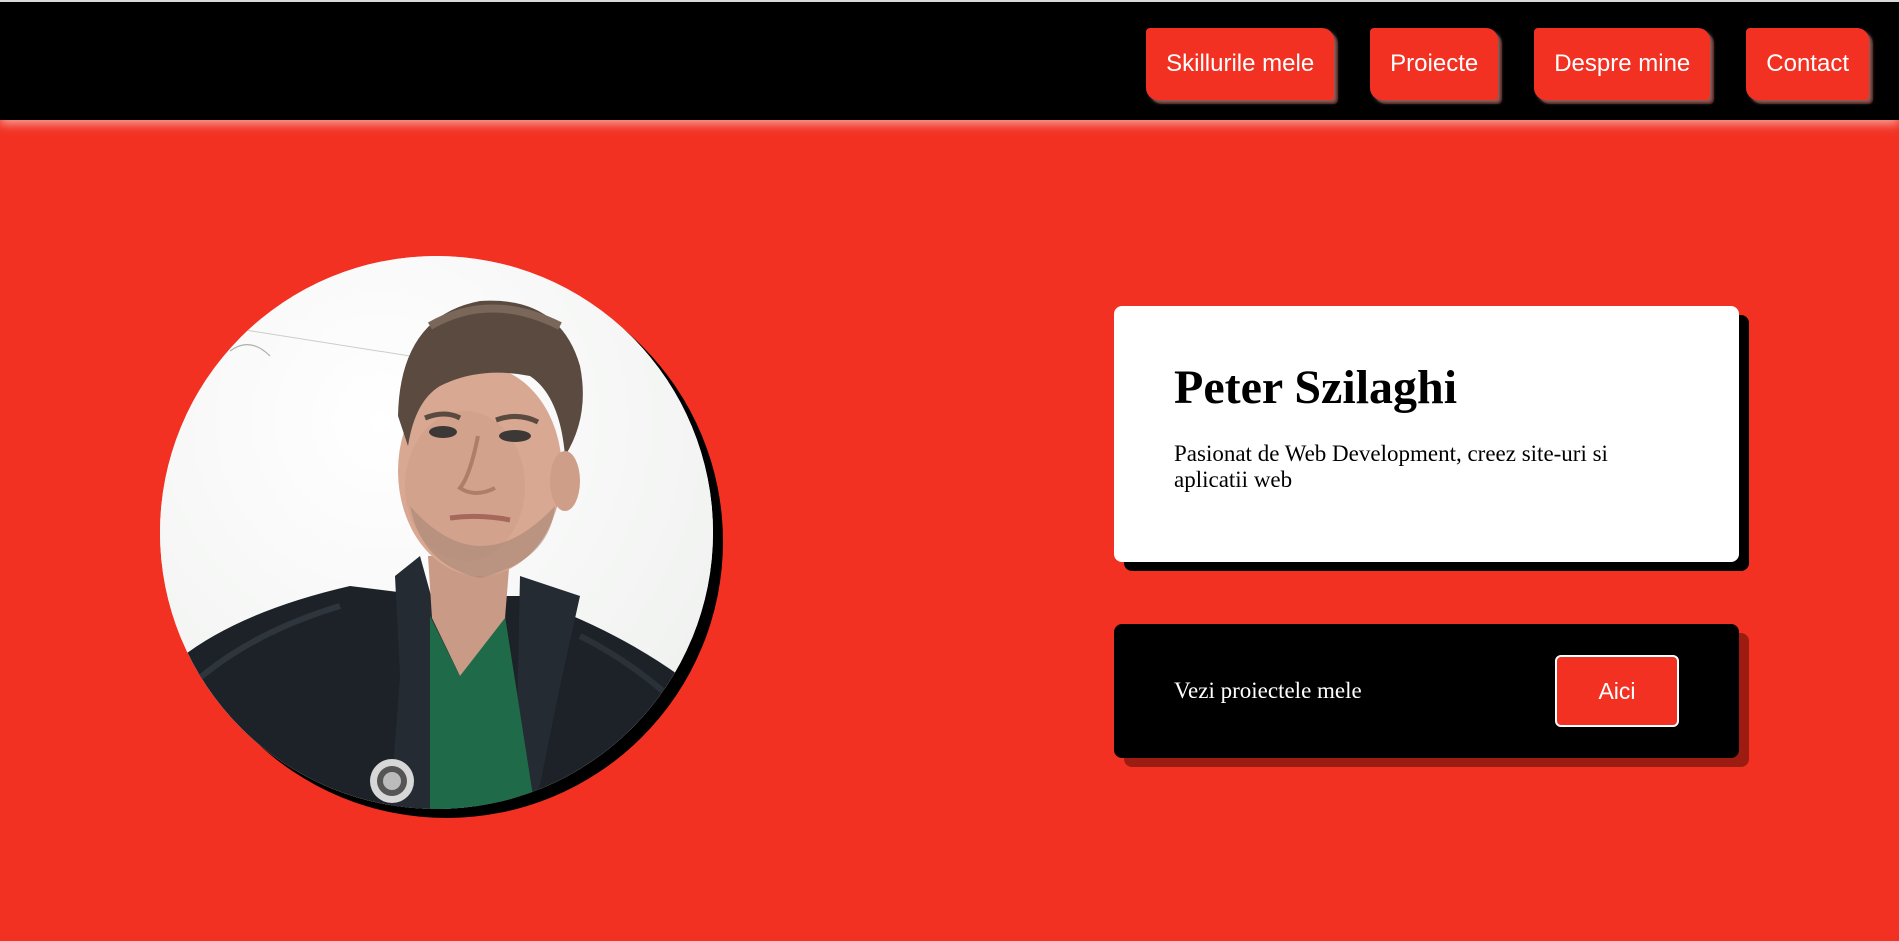 The image size is (1899, 941). I want to click on nav-projects-button: Proiecte, so click(1434, 64).